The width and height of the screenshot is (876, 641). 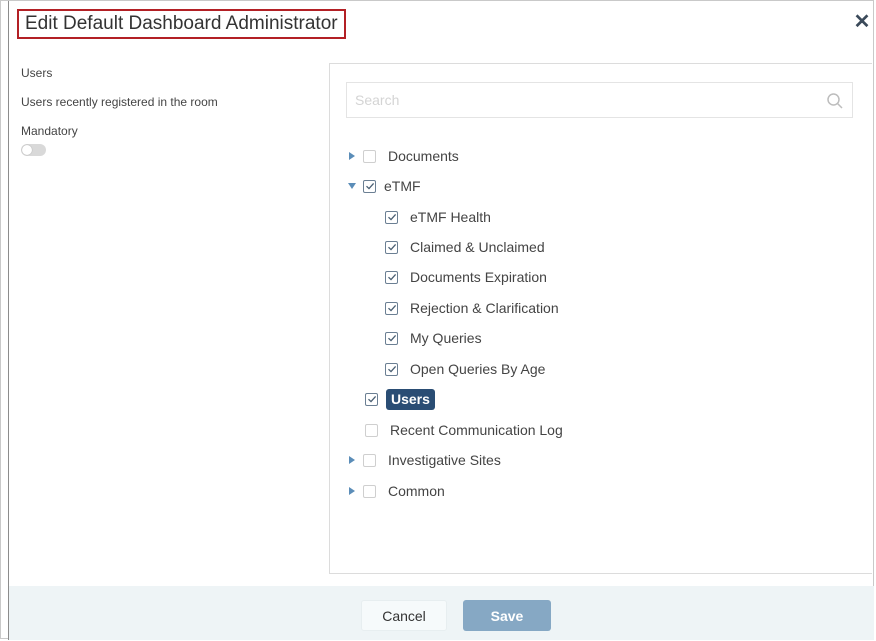 I want to click on search-box, so click(x=599, y=100).